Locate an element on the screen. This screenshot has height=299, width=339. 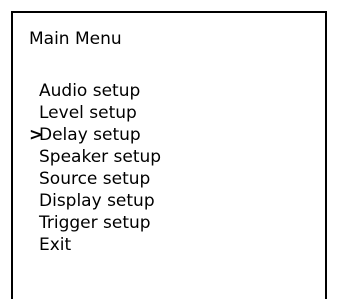
menu-item-speaker-setup: Speaker setup is located at coordinates (95, 157).